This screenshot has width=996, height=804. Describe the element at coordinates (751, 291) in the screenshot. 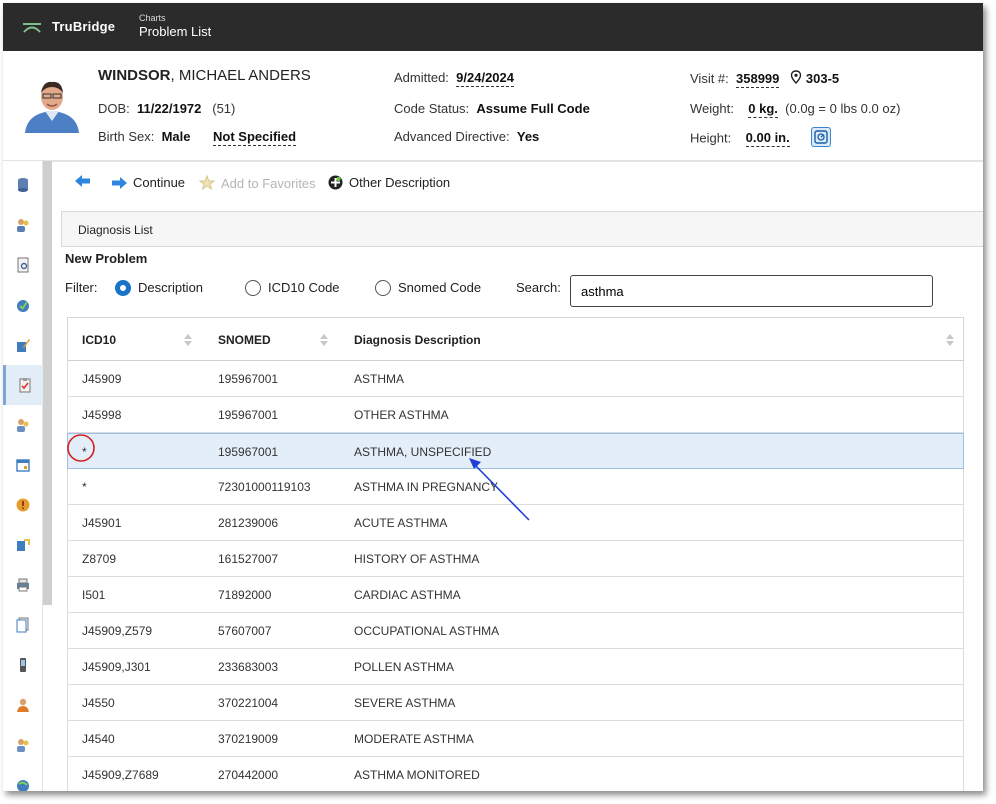

I see `search-input` at that location.